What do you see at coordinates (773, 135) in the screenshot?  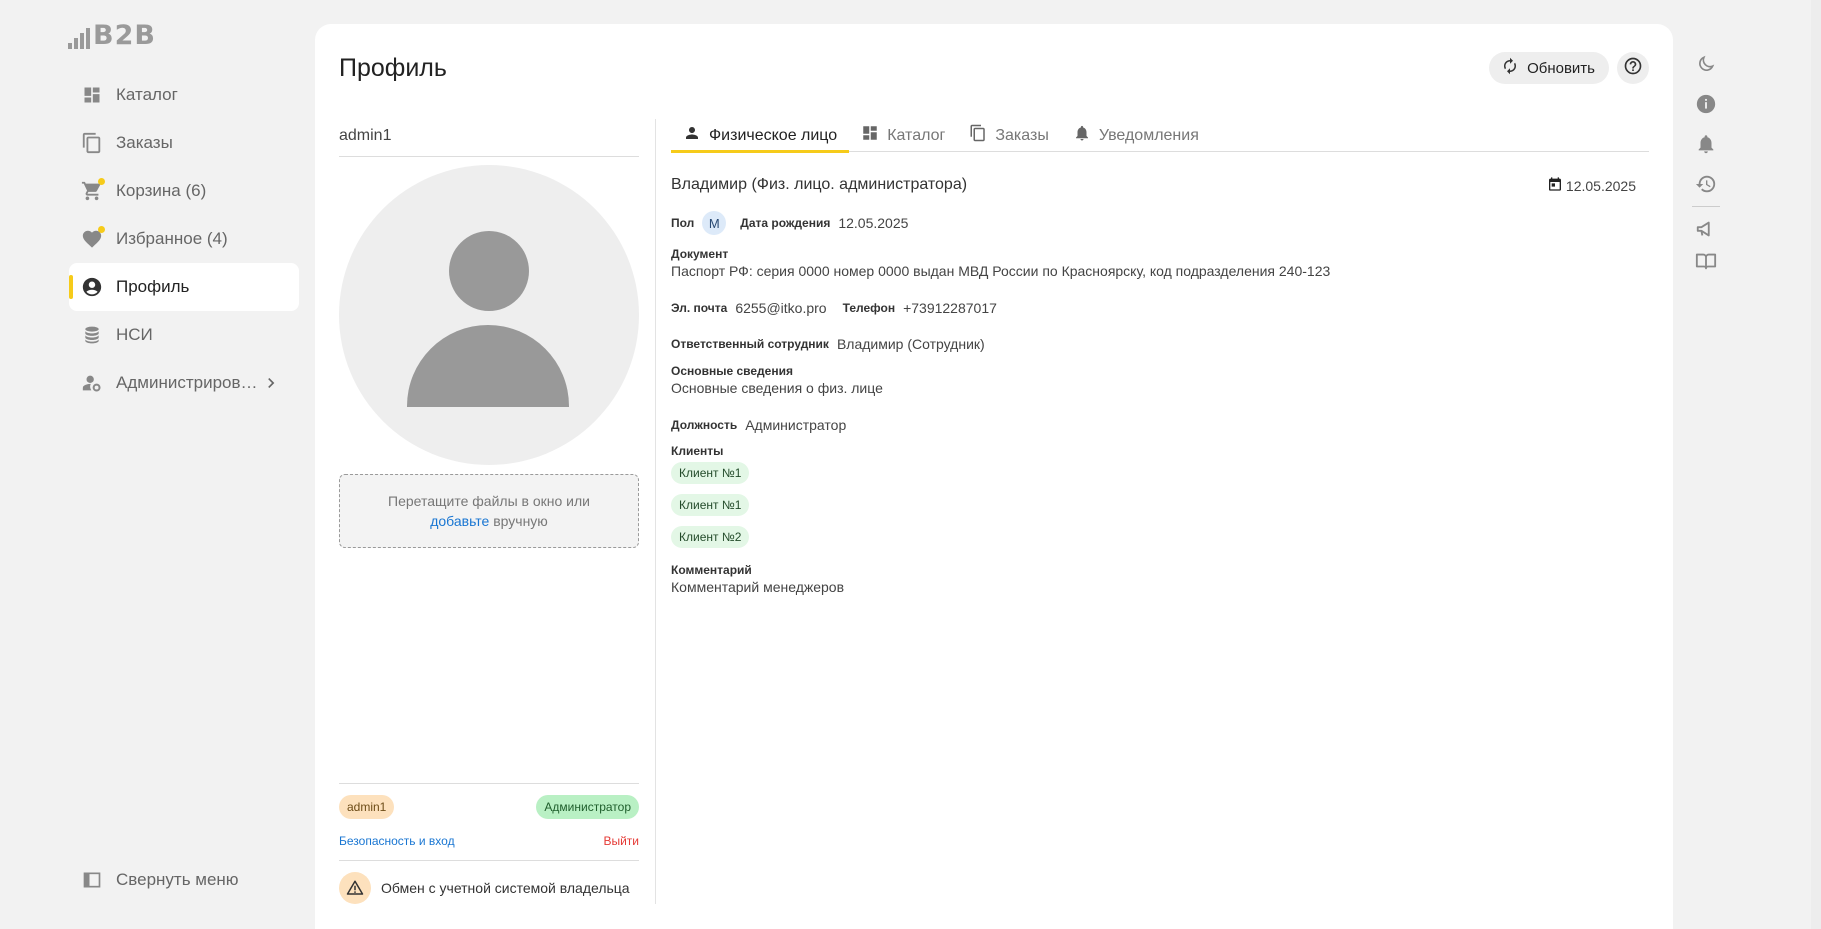 I see `tab-label: Физическое лицо` at bounding box center [773, 135].